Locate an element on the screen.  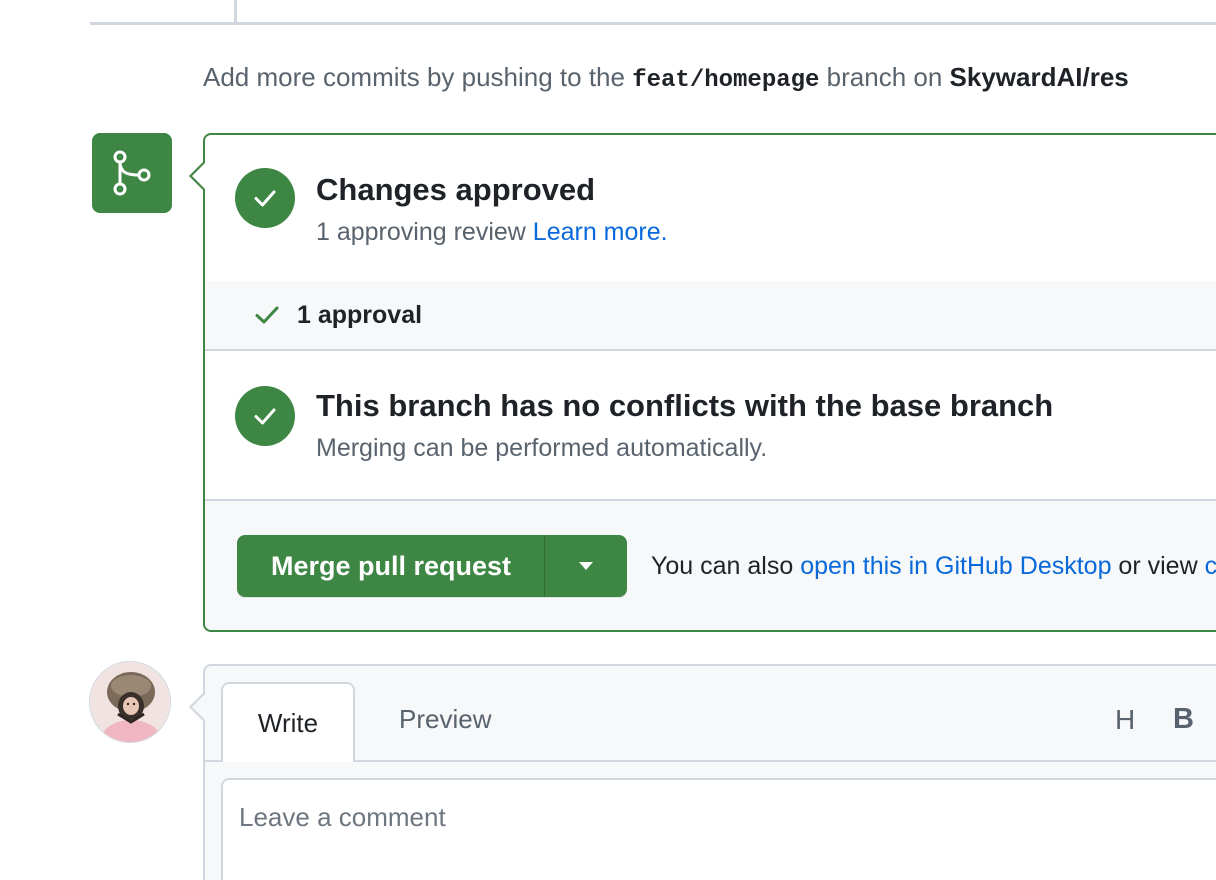
check-icon is located at coordinates (267, 315).